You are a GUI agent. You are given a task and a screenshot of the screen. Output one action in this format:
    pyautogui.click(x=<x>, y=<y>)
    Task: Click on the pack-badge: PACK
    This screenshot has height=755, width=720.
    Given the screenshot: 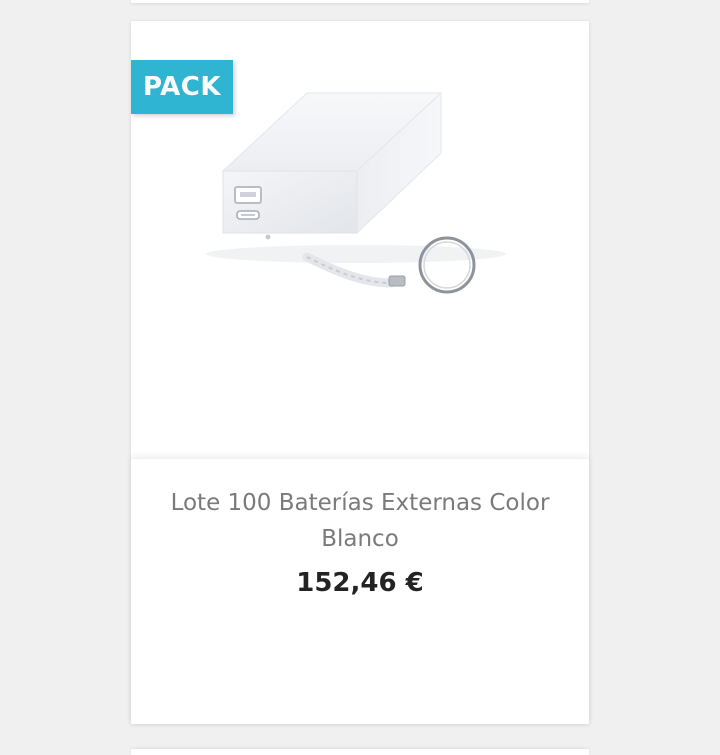 What is the action you would take?
    pyautogui.click(x=182, y=87)
    